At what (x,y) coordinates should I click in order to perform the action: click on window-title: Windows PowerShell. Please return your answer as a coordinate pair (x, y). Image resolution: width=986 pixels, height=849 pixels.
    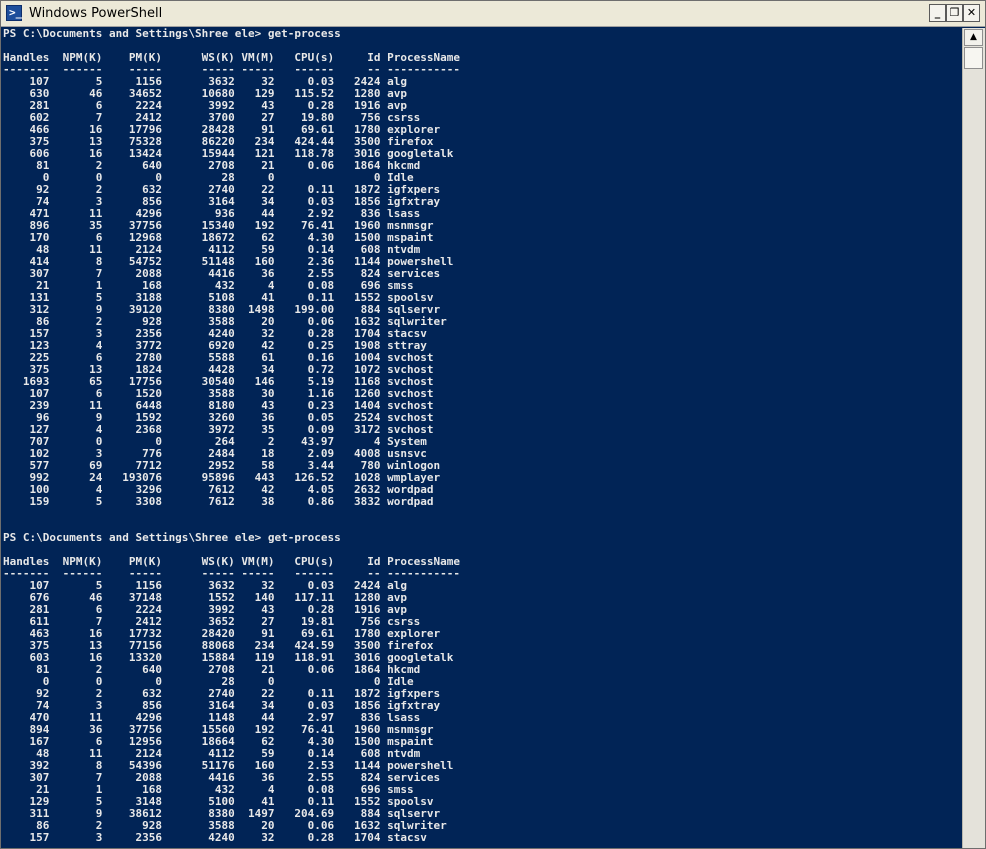
    Looking at the image, I should click on (96, 13).